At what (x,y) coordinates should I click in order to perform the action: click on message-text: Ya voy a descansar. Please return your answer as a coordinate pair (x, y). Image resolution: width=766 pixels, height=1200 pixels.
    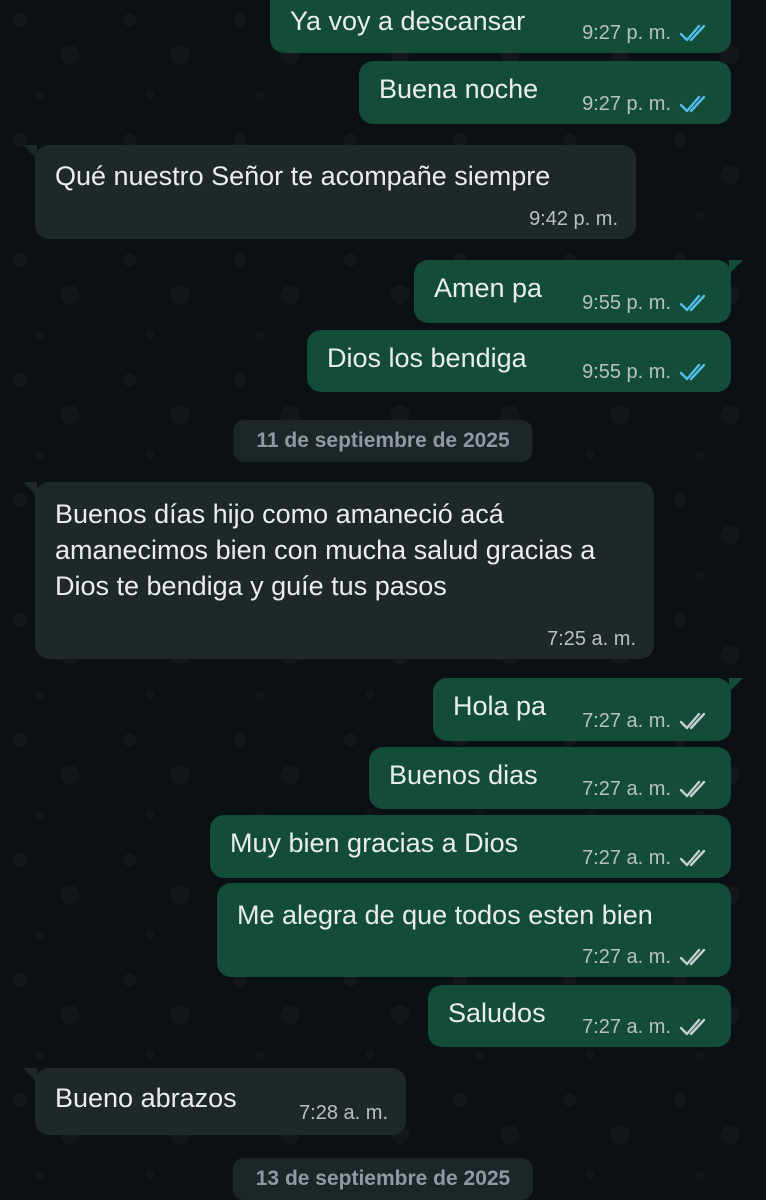
    Looking at the image, I should click on (408, 21).